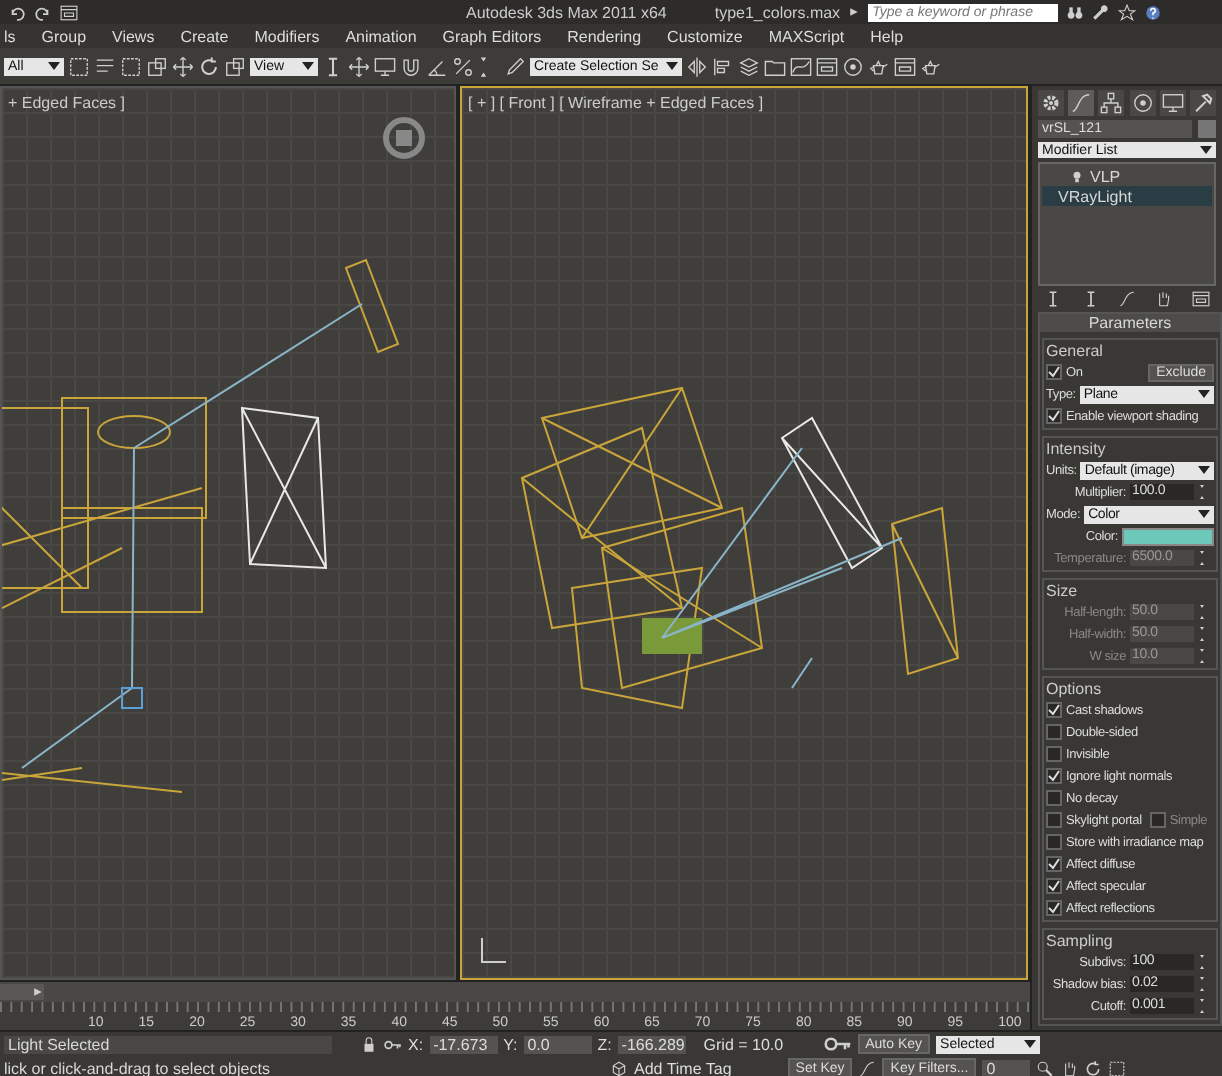 The height and width of the screenshot is (1076, 1222). I want to click on layers-icon, so click(749, 66).